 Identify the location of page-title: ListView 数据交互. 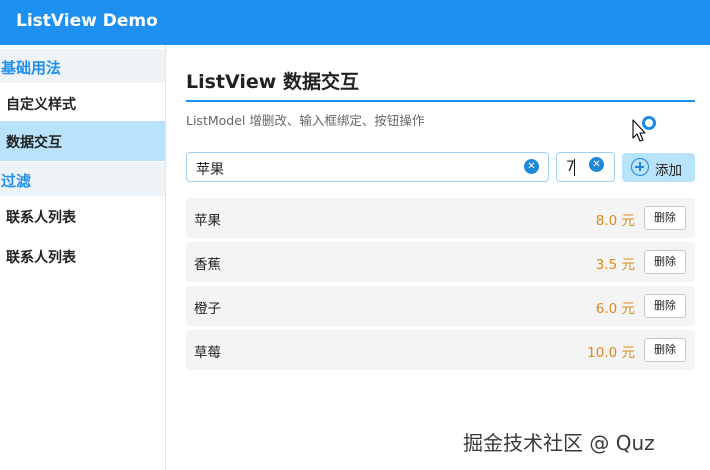
(272, 82).